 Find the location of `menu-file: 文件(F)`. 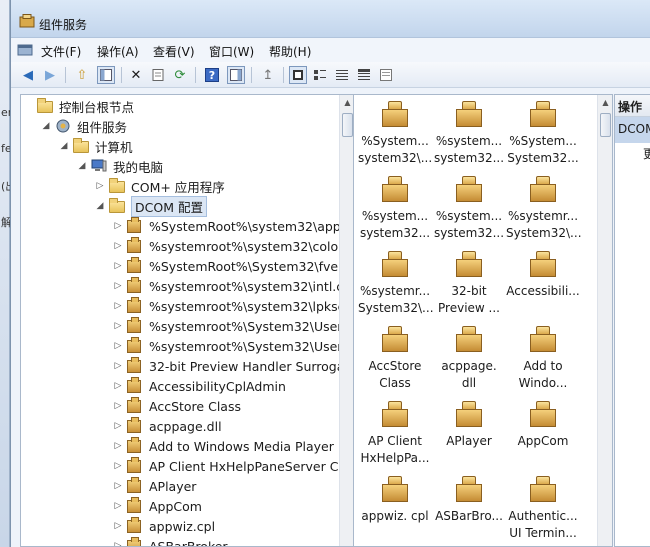

menu-file: 文件(F) is located at coordinates (61, 51).